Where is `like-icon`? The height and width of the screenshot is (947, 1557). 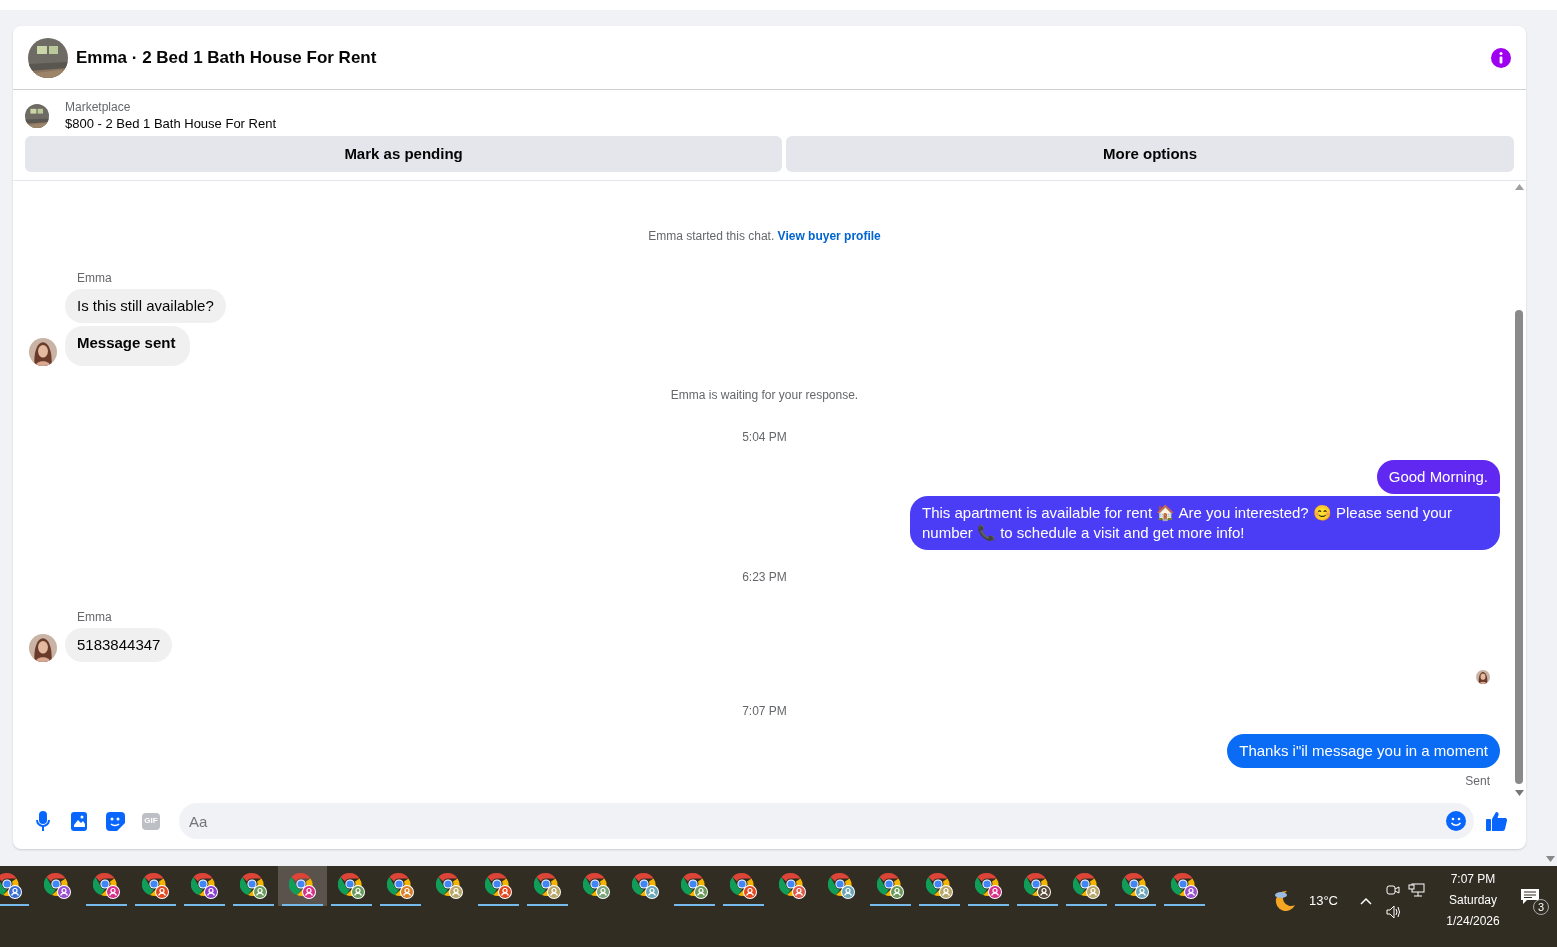 like-icon is located at coordinates (1496, 821).